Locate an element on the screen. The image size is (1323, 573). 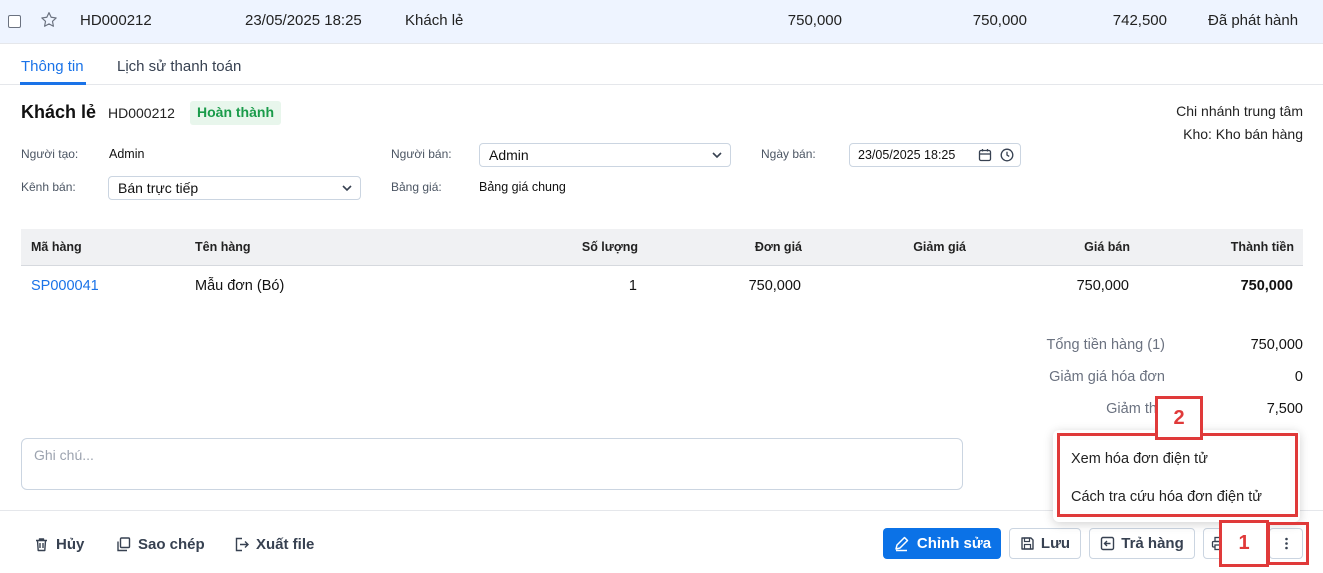
summary-discount-label: Giảm giá hóa đơn is located at coordinates (1107, 377).